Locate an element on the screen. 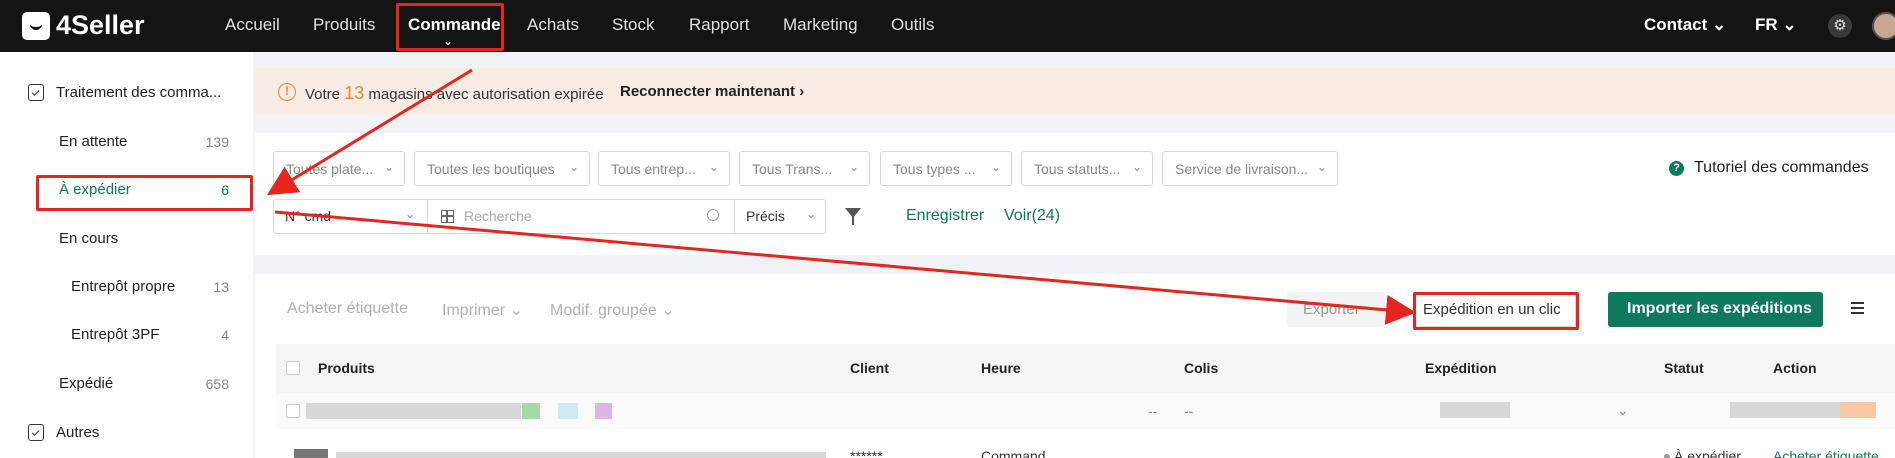  table-header is located at coordinates (1085, 368).